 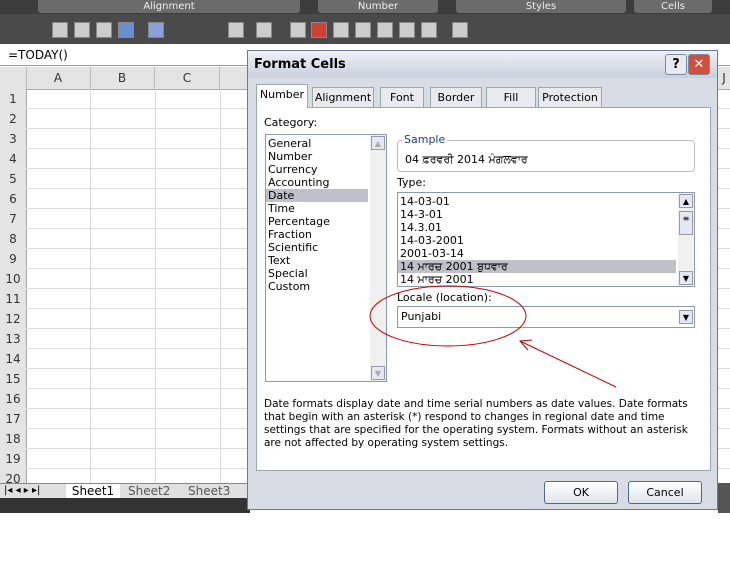 I want to click on annotation-arrow, so click(x=568, y=364).